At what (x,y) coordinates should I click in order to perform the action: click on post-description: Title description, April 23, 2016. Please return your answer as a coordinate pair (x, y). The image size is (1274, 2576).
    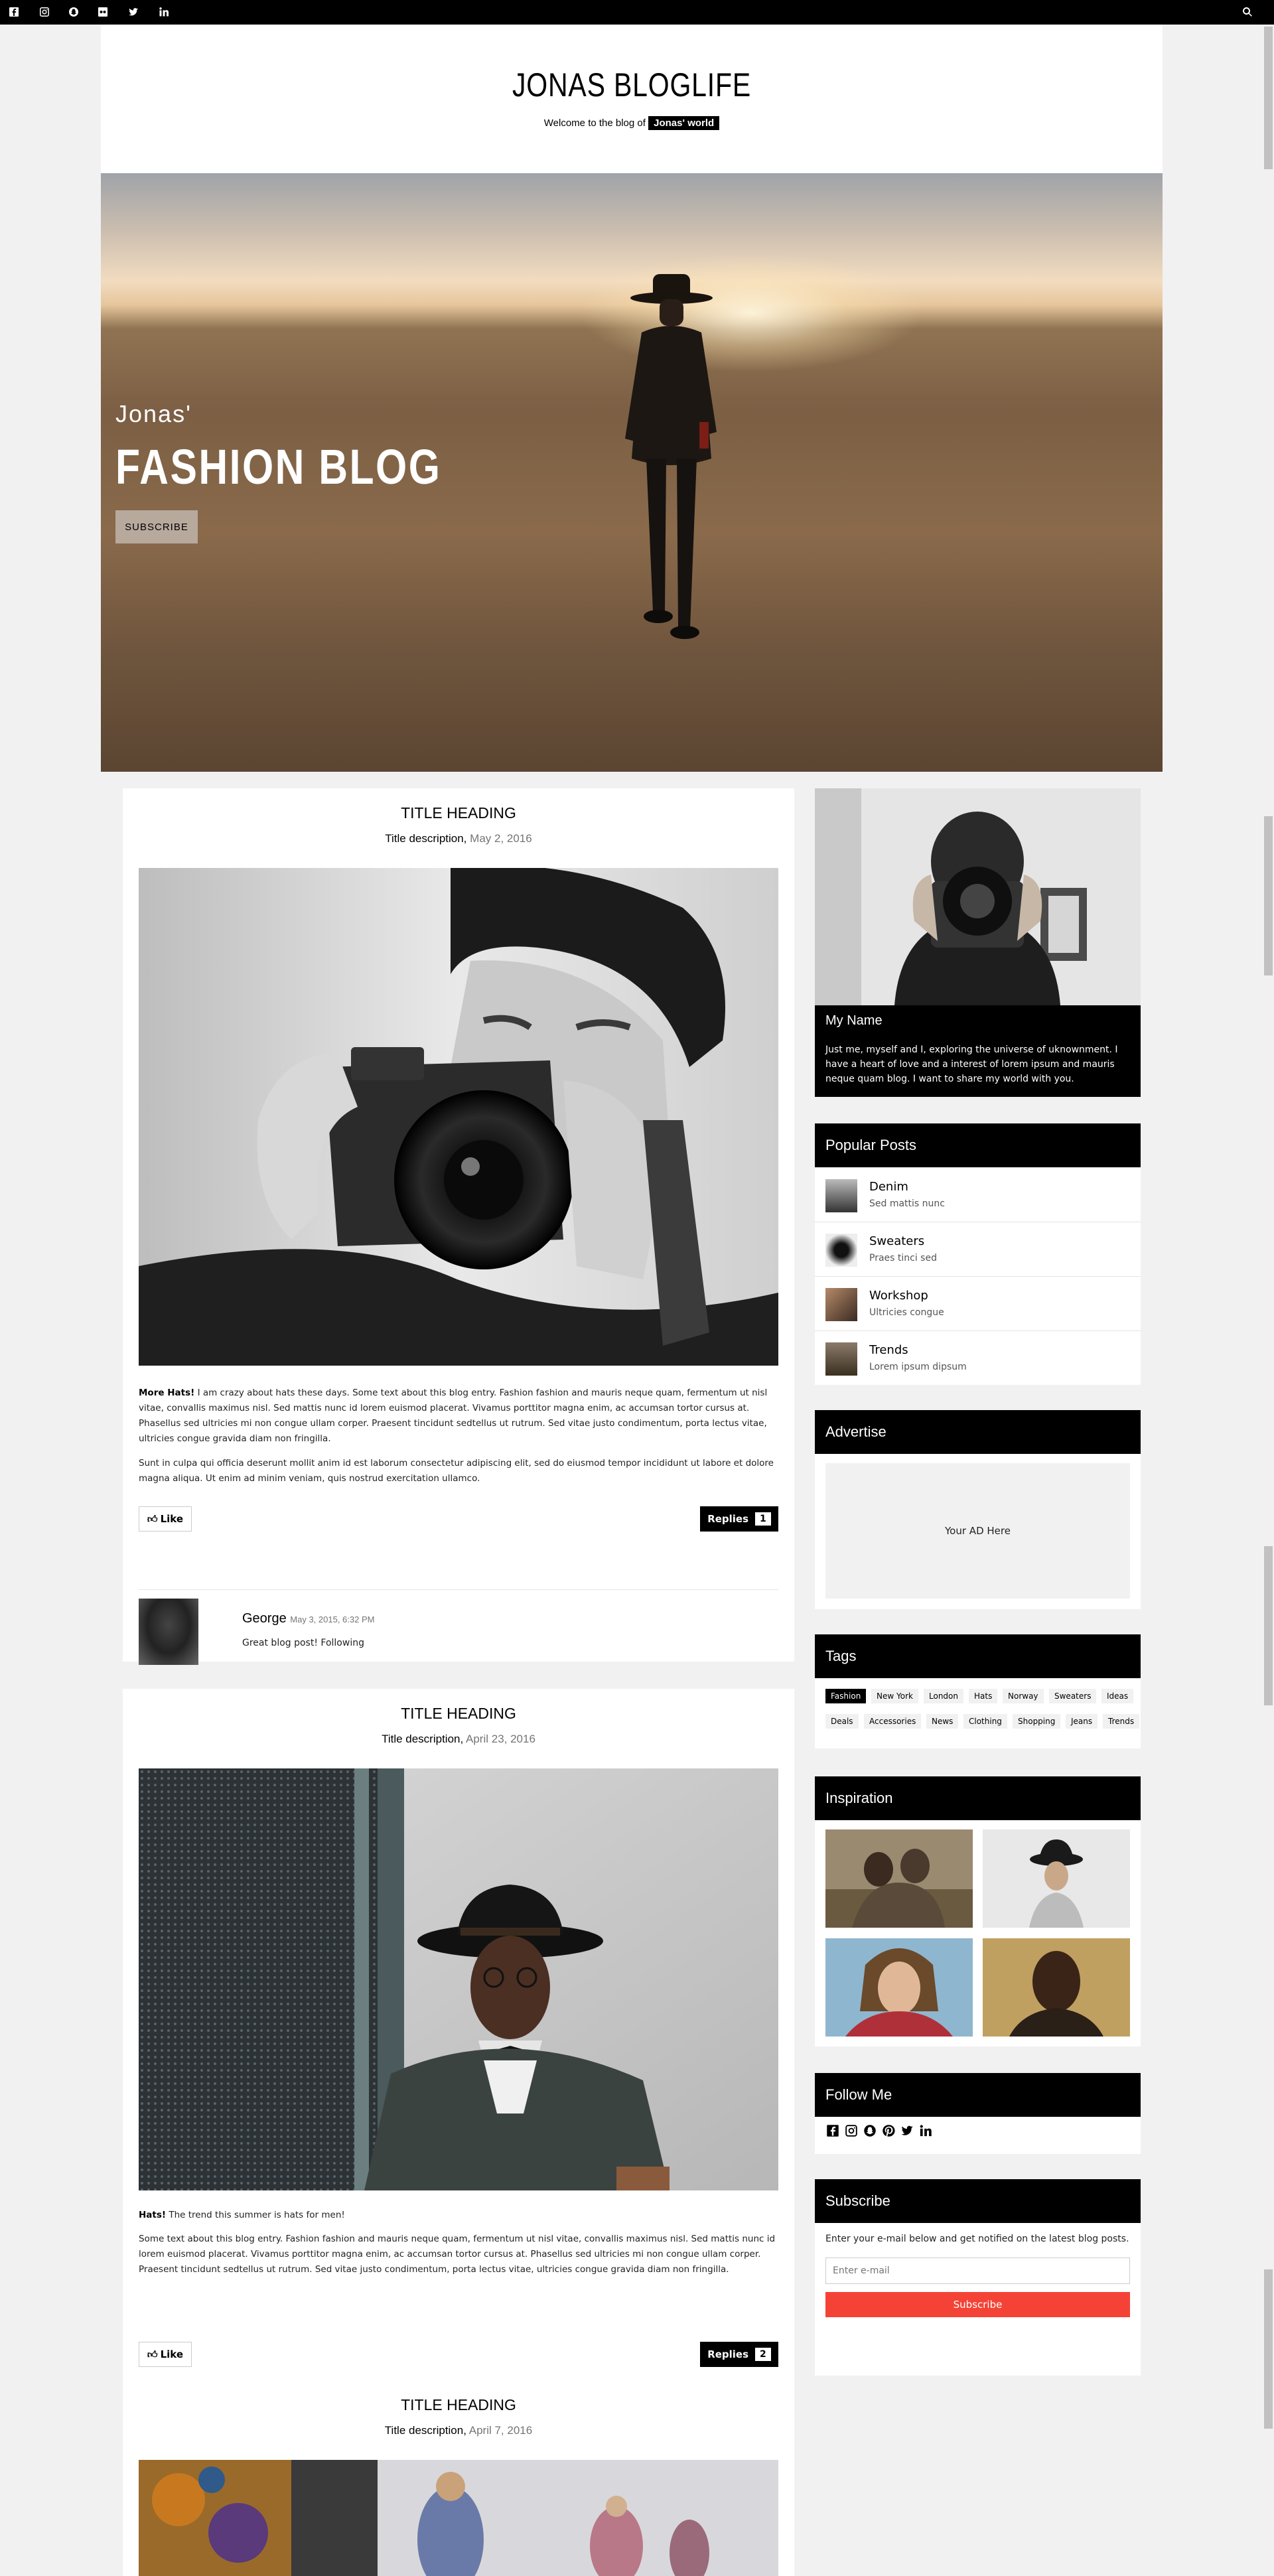
    Looking at the image, I should click on (459, 1740).